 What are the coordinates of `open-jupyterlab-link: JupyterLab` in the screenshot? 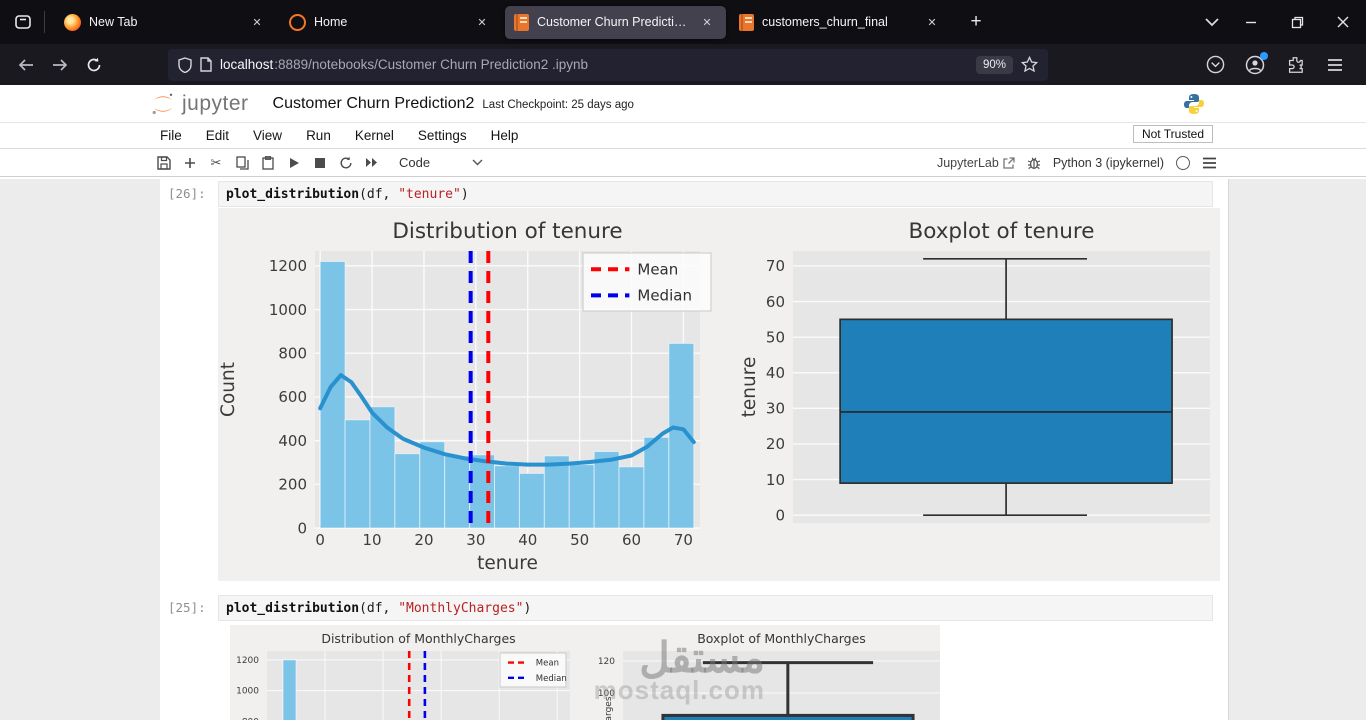 It's located at (976, 163).